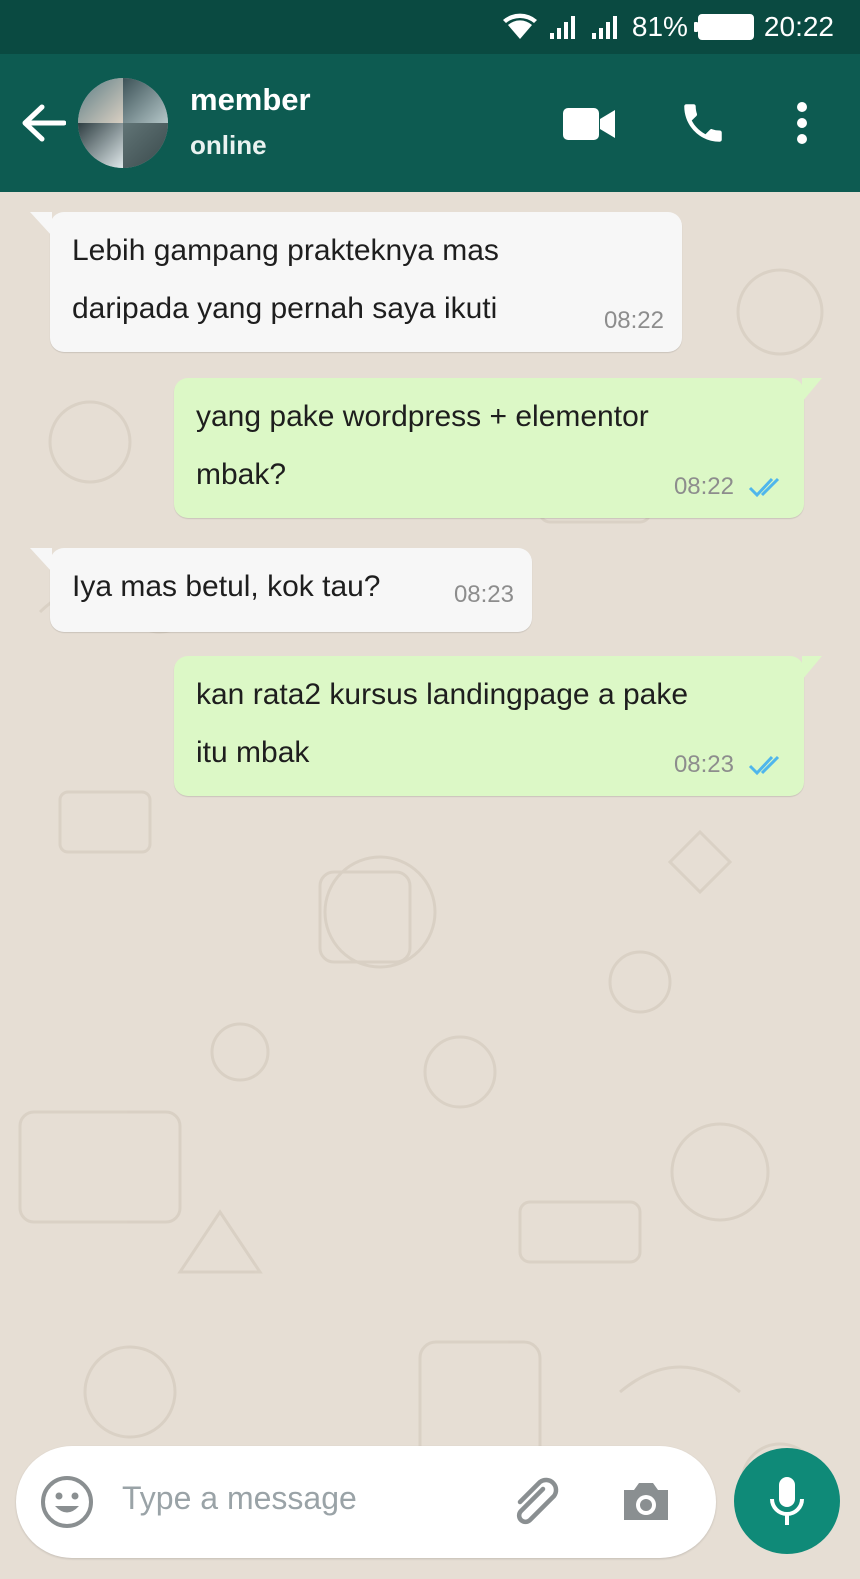 Image resolution: width=860 pixels, height=1579 pixels. What do you see at coordinates (285, 250) in the screenshot?
I see `message-text-line: Lebih gampang prakteknya mas` at bounding box center [285, 250].